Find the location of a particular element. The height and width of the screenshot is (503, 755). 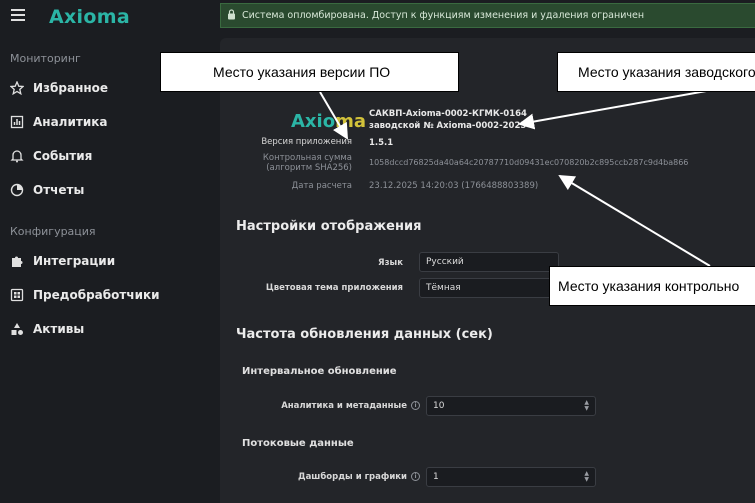

sidebar-item-label: Аналитика is located at coordinates (70, 122).